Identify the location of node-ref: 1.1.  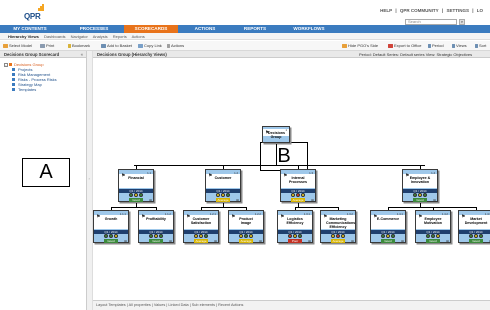
(149, 173).